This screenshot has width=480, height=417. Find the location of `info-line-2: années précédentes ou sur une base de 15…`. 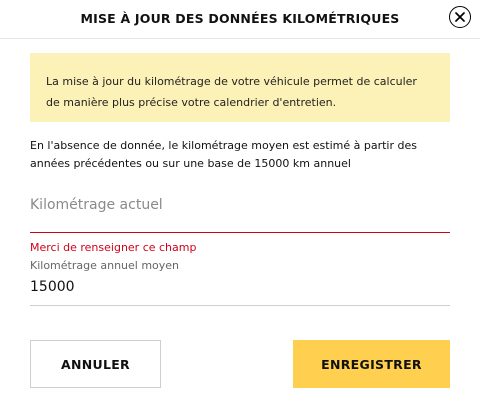

info-line-2: années précédentes ou sur une base de 15… is located at coordinates (190, 163).